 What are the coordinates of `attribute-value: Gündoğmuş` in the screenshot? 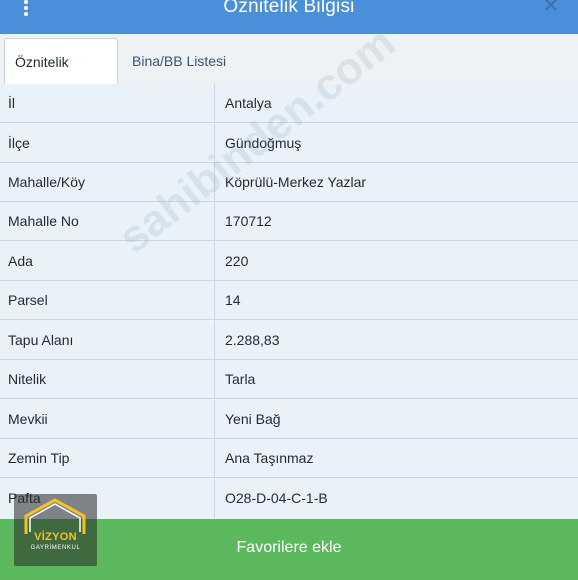 It's located at (263, 143).